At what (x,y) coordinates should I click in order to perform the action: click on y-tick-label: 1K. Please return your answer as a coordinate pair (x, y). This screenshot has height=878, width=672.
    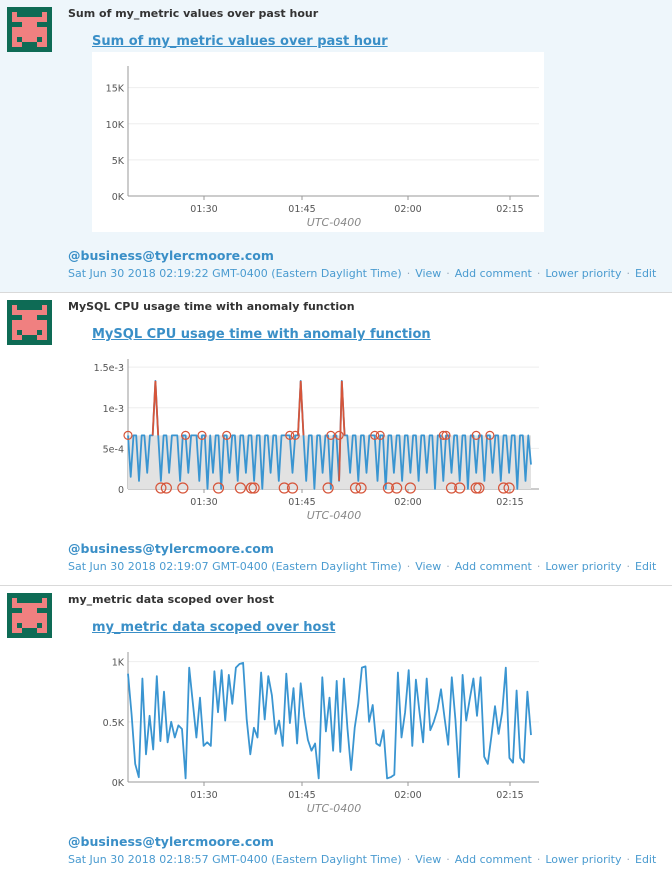
    Looking at the image, I should click on (118, 663).